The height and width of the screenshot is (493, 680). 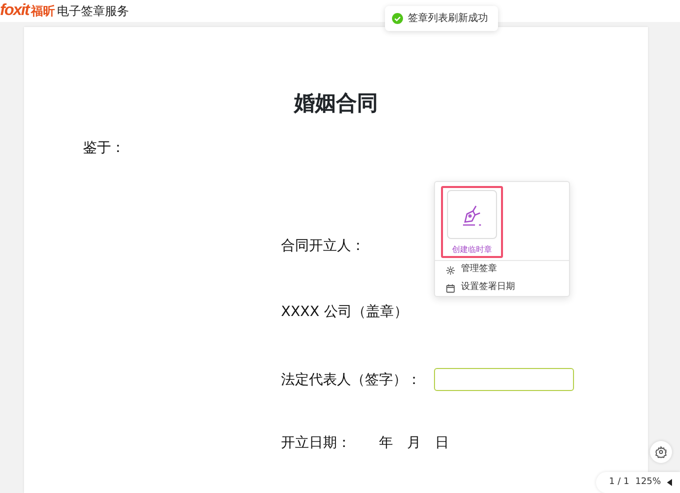 I want to click on issuer-label: 合同开立人：, so click(x=323, y=246).